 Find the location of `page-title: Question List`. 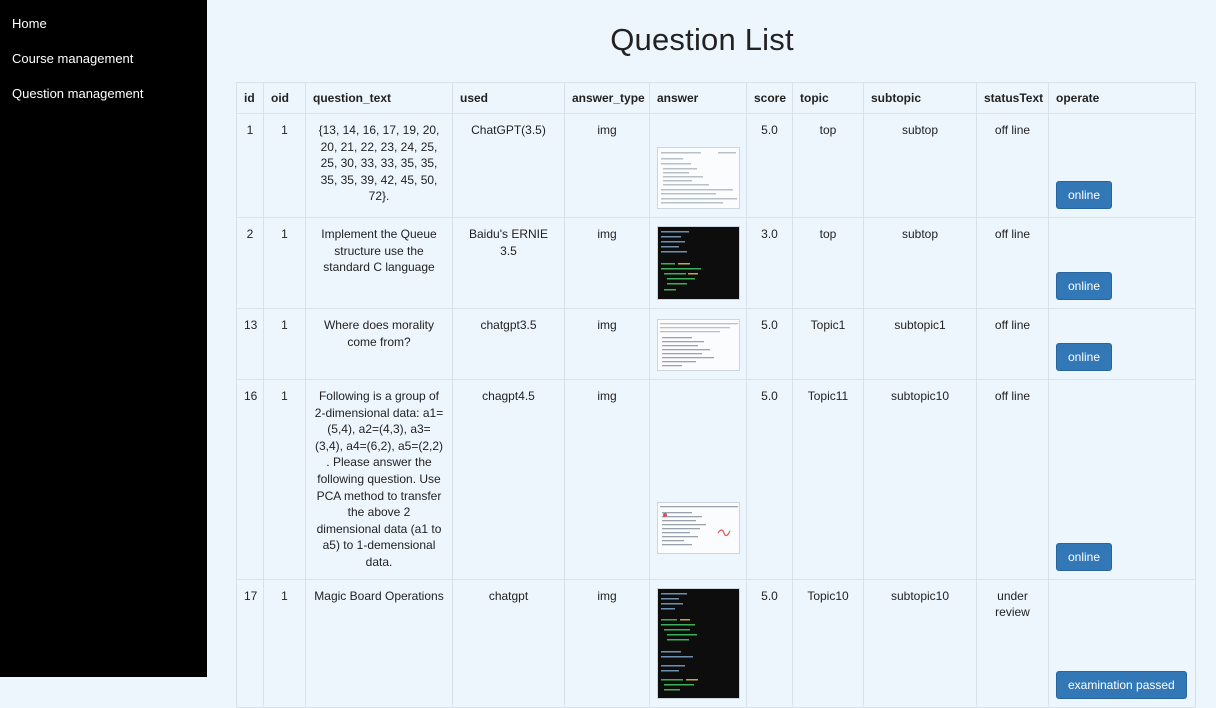

page-title: Question List is located at coordinates (702, 39).